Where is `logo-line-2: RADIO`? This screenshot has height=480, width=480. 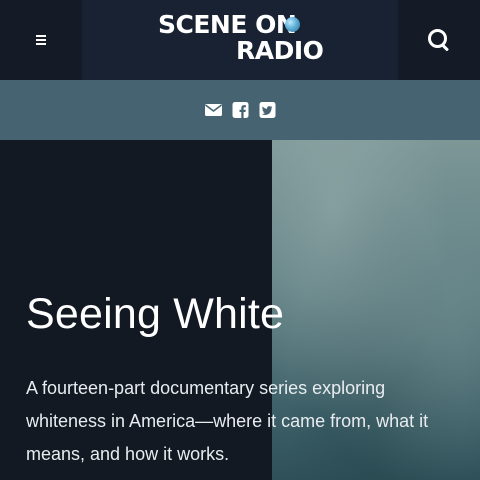
logo-line-2: RADIO is located at coordinates (280, 50).